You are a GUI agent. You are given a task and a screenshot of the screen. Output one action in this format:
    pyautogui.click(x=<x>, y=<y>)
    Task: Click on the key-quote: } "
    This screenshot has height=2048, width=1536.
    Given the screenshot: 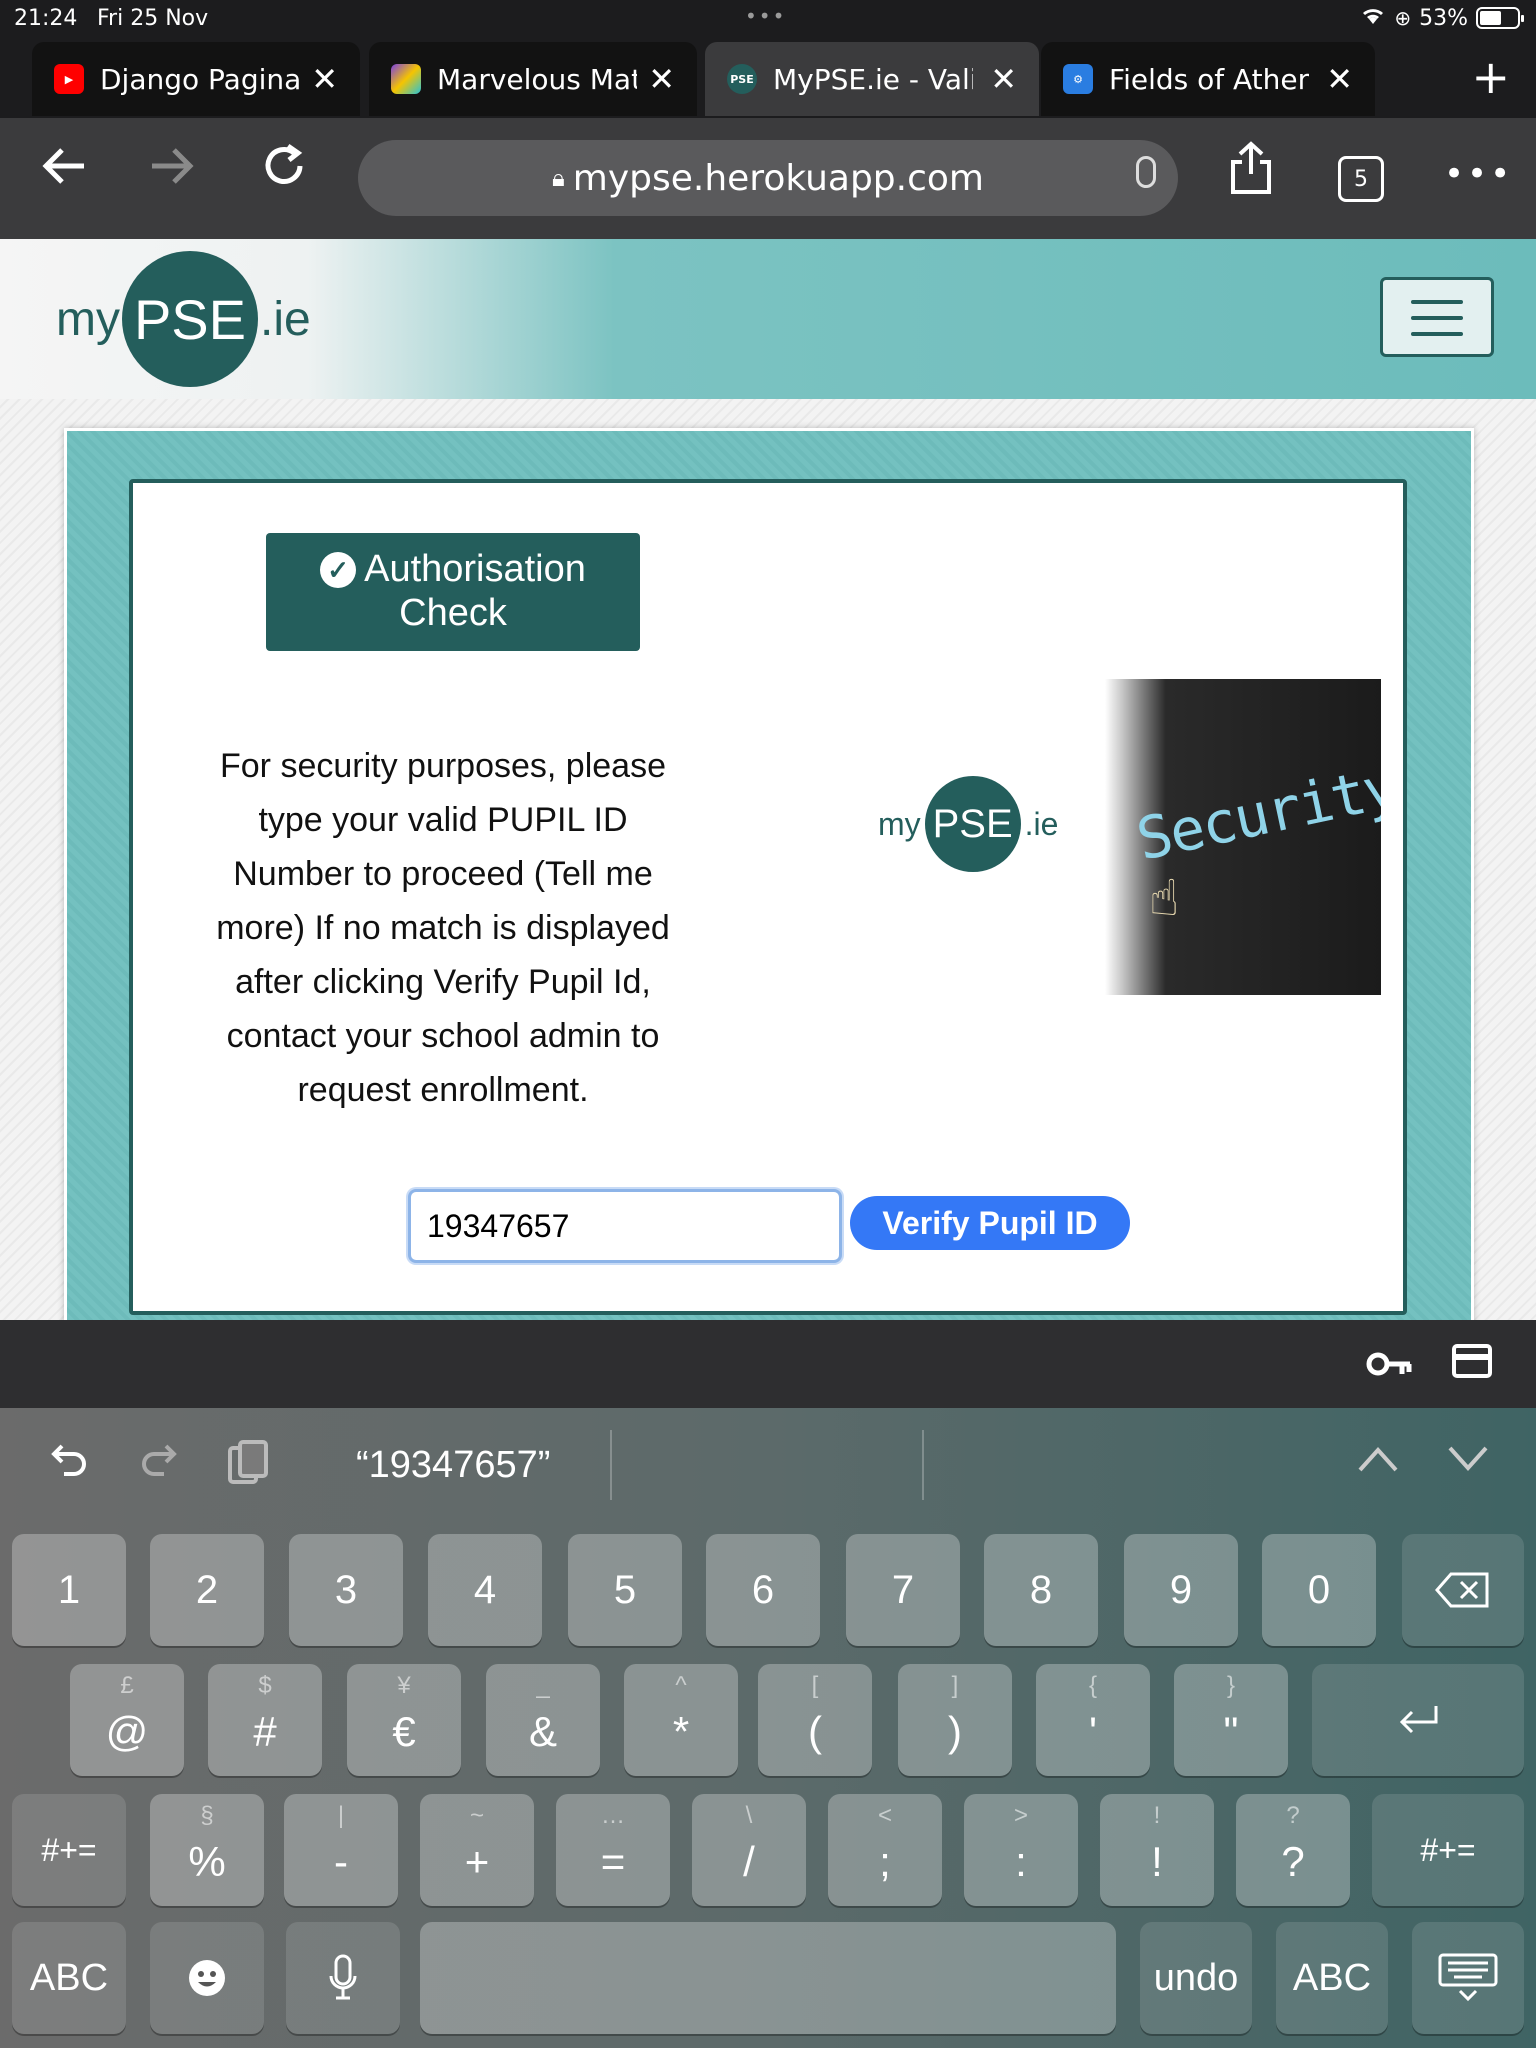 What is the action you would take?
    pyautogui.click(x=1231, y=1720)
    